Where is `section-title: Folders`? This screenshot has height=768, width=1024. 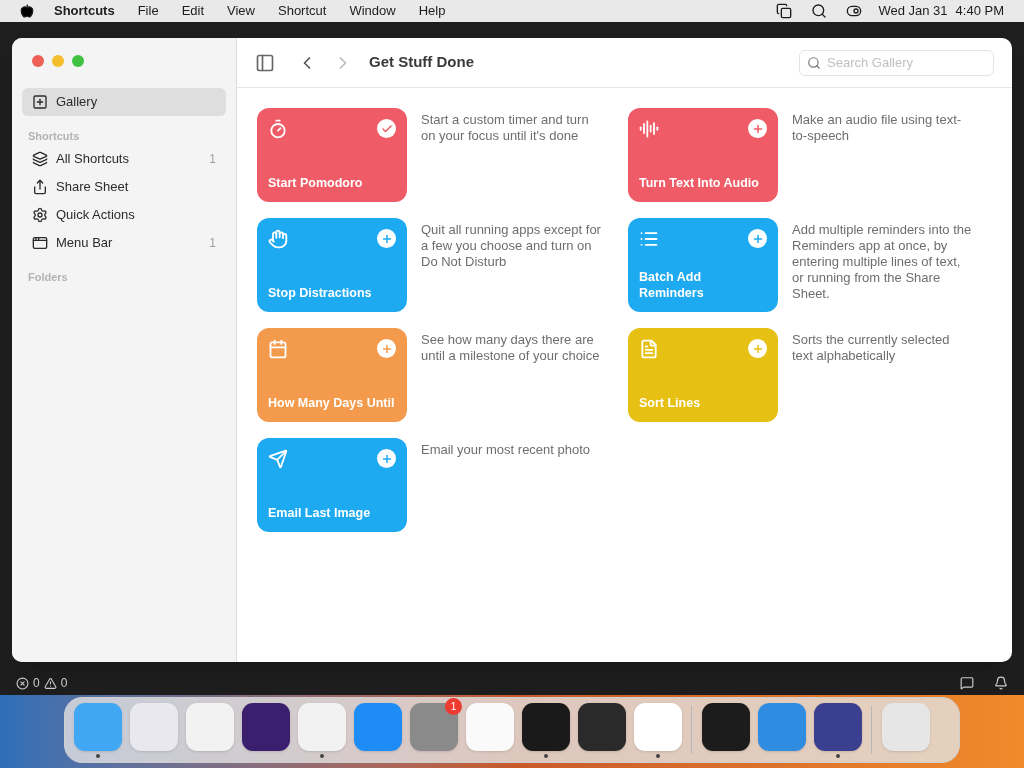
section-title: Folders is located at coordinates (48, 277).